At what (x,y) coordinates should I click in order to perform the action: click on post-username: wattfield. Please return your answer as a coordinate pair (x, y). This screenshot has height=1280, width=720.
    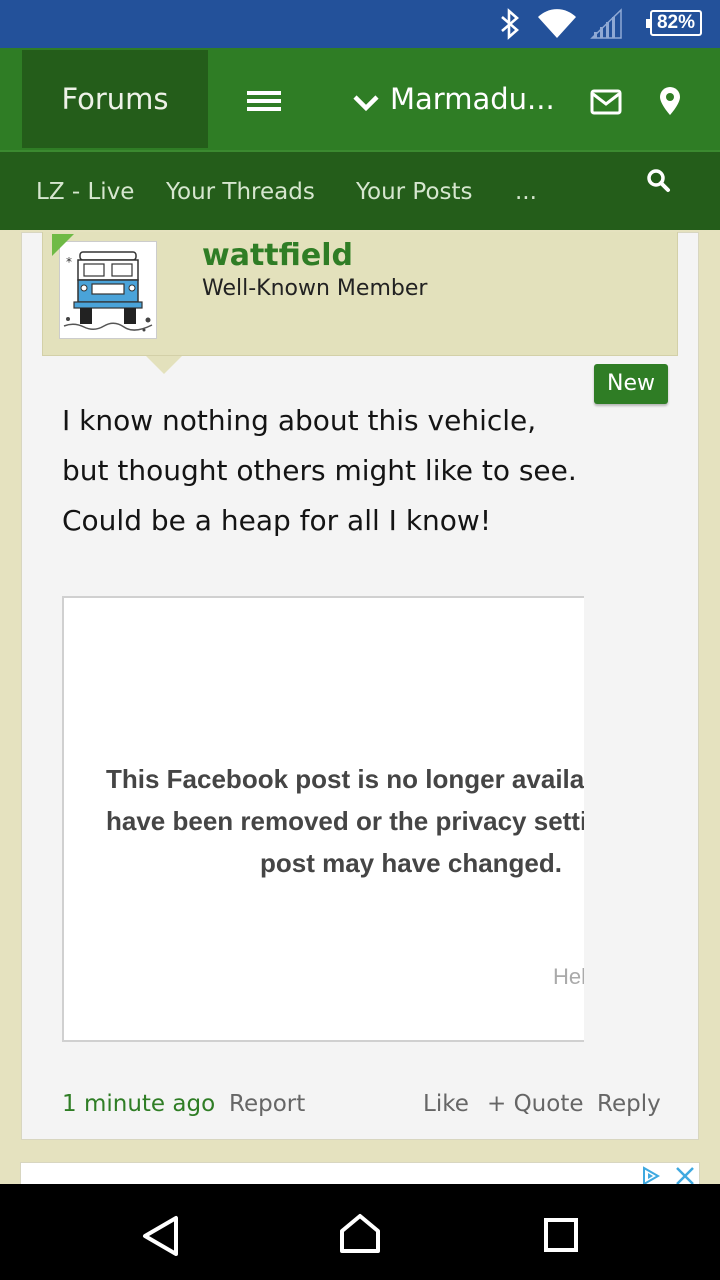
    Looking at the image, I should click on (277, 256).